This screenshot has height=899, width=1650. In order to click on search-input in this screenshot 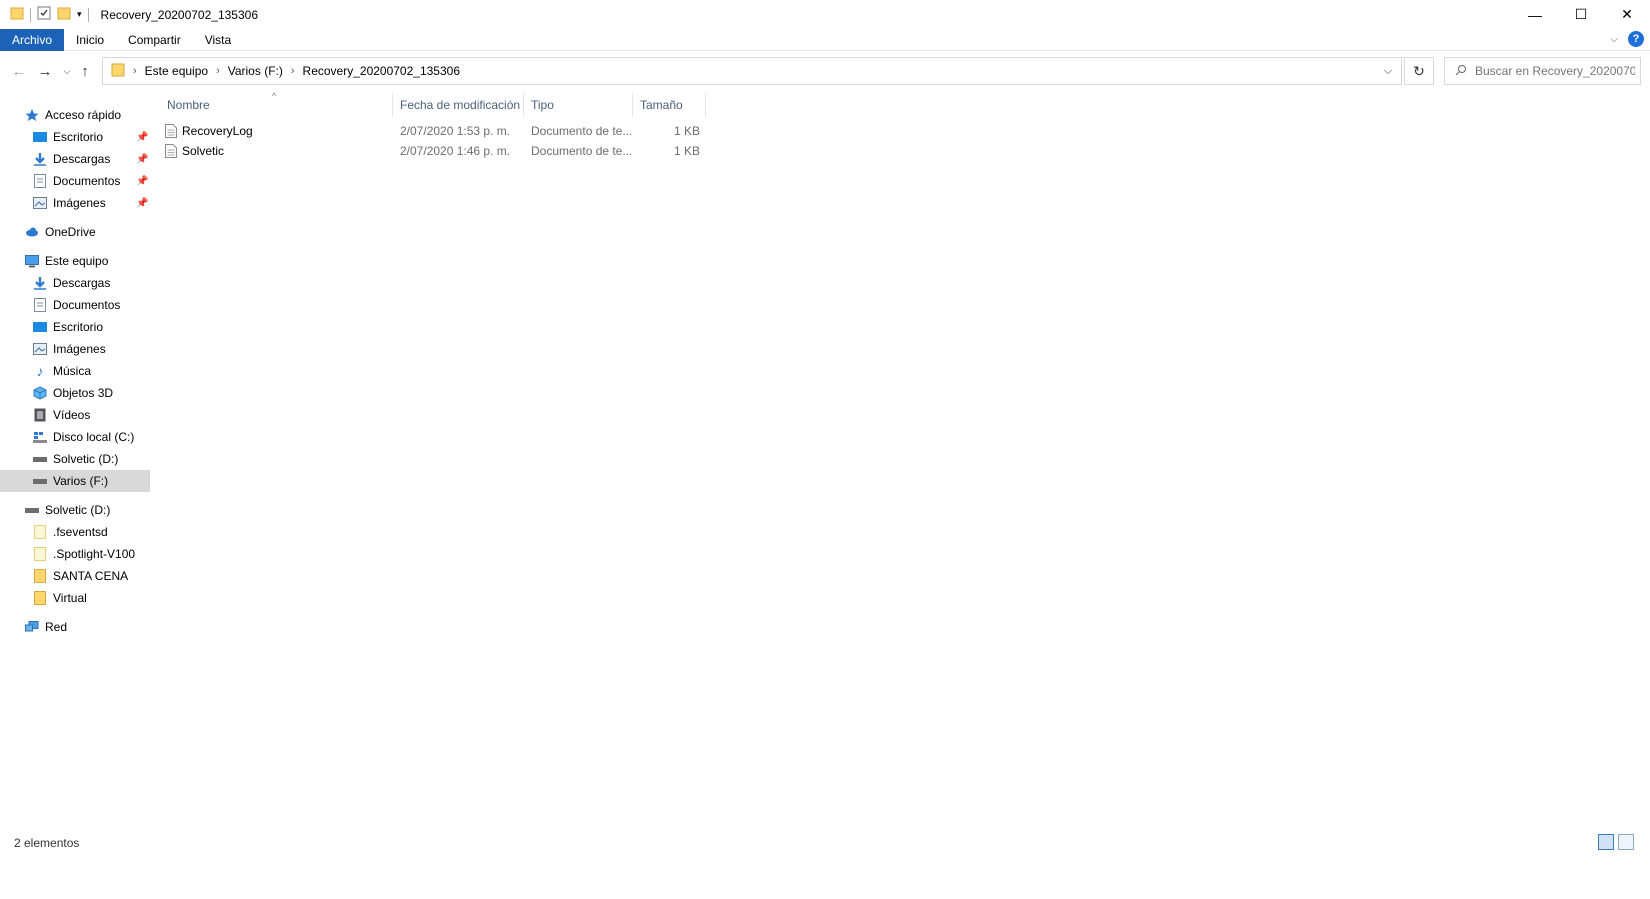, I will do `click(1555, 71)`.